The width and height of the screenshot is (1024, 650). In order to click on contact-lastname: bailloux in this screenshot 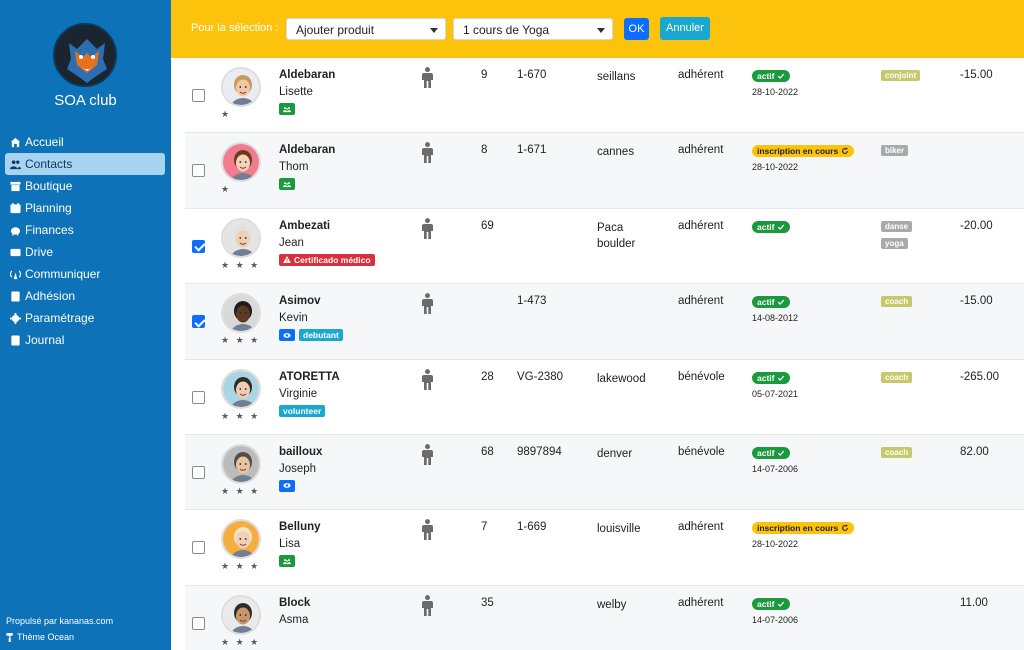, I will do `click(300, 452)`.